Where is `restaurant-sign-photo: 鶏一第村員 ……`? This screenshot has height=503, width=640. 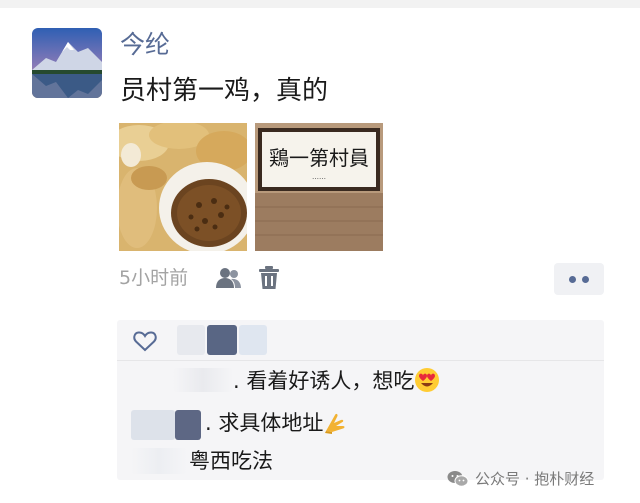 restaurant-sign-photo: 鶏一第村員 …… is located at coordinates (319, 187).